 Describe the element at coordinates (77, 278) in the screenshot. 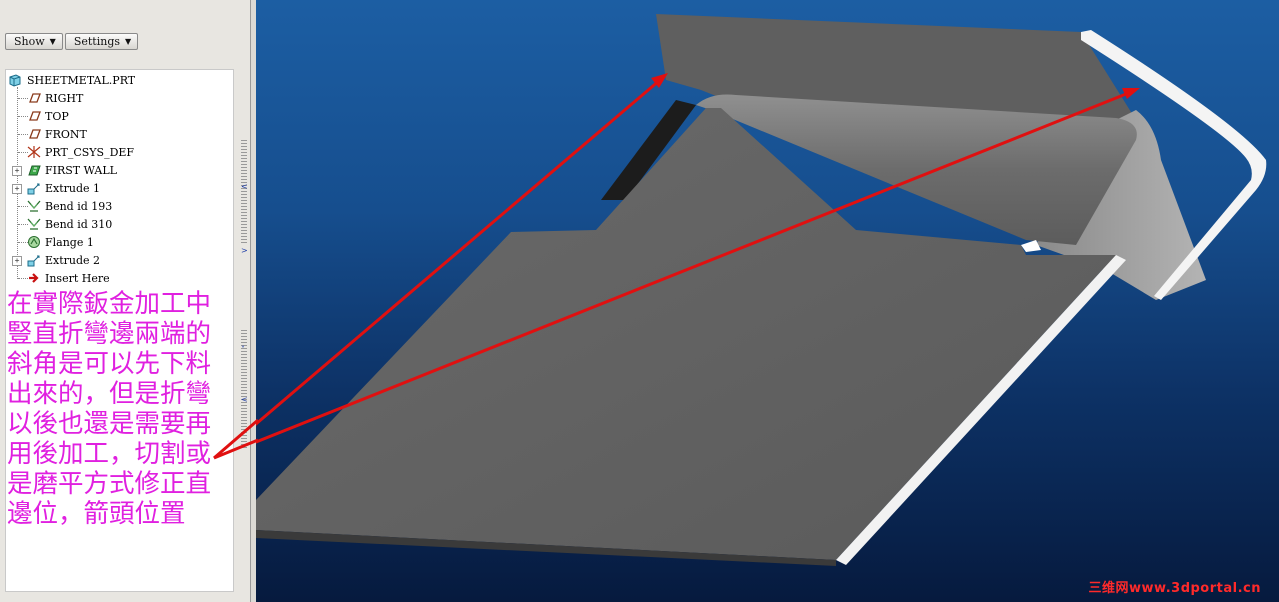

I see `tree-item-label: Insert Here` at that location.